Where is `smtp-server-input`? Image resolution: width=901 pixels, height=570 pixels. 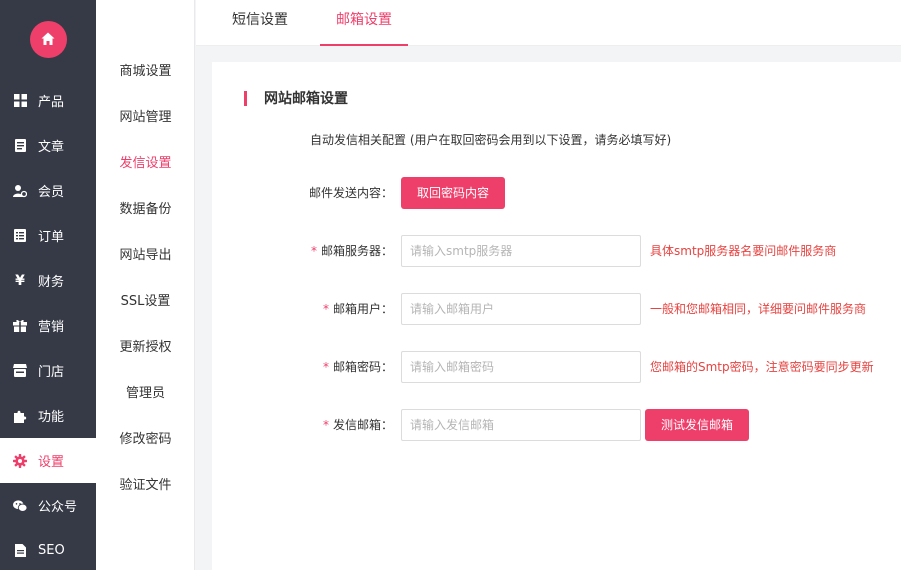 smtp-server-input is located at coordinates (521, 251).